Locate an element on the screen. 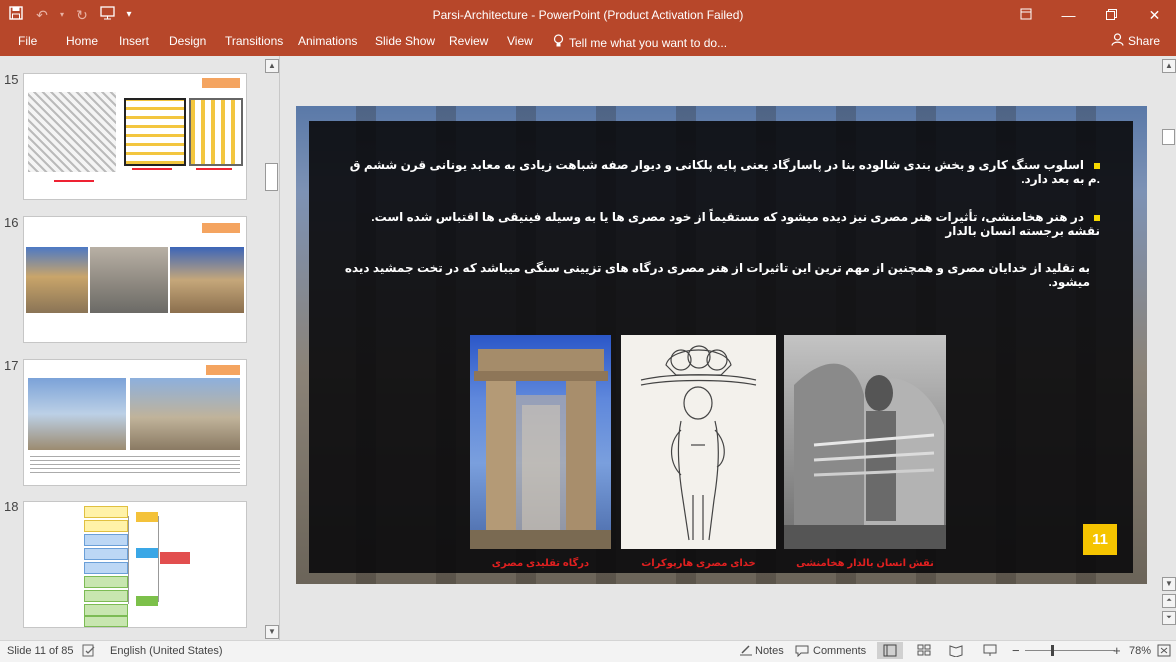 The width and height of the screenshot is (1176, 662). notes-button: Notes is located at coordinates (769, 651).